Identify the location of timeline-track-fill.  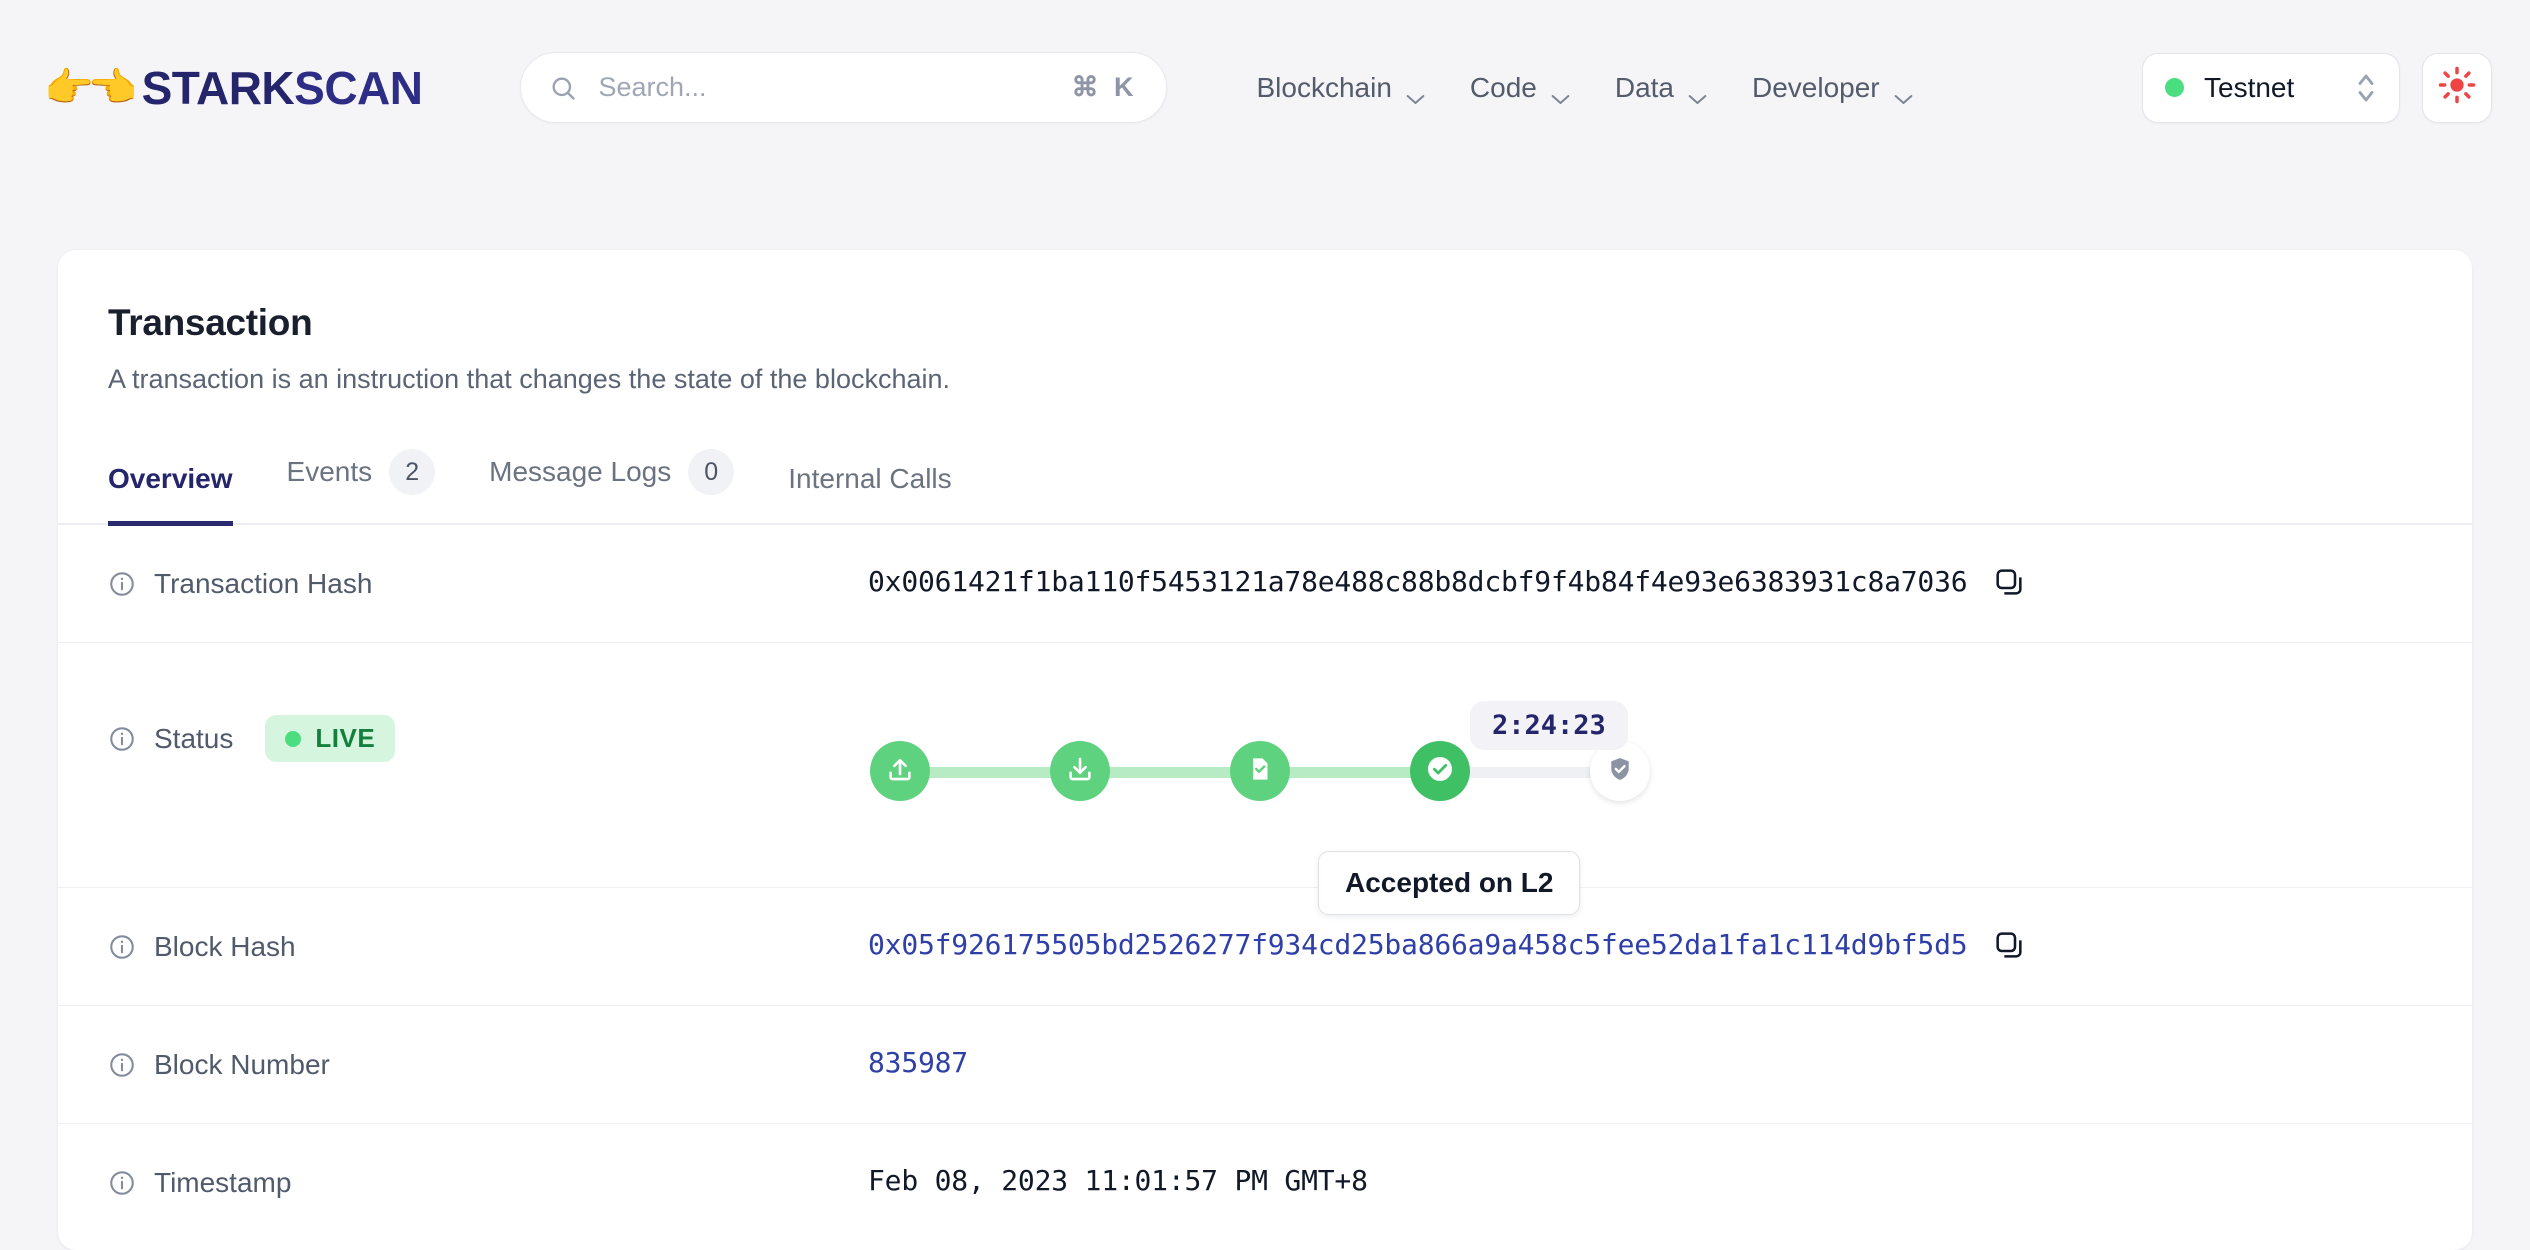
(1170, 772).